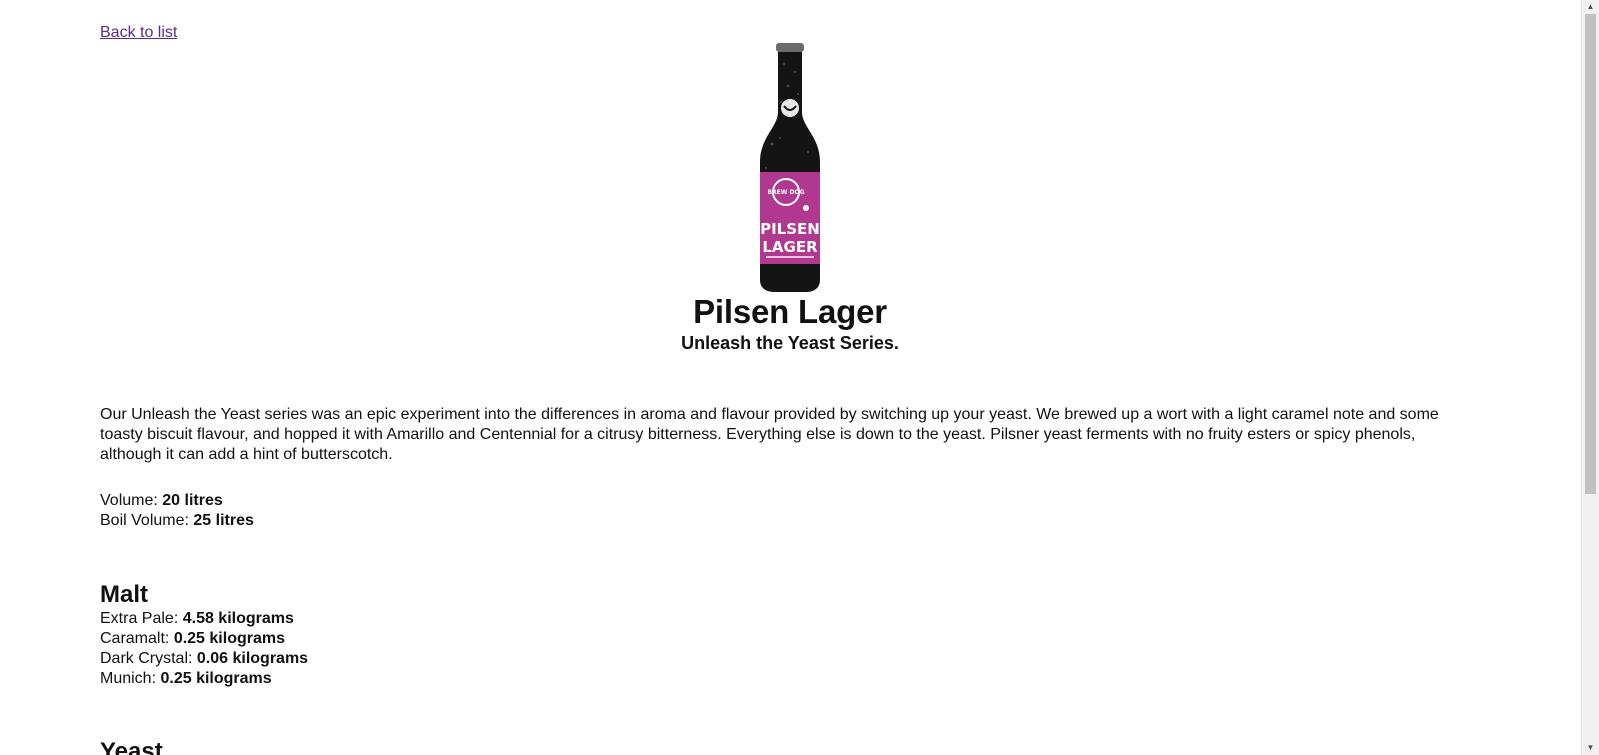 The height and width of the screenshot is (755, 1599). I want to click on label-fine-print, so click(790, 257).